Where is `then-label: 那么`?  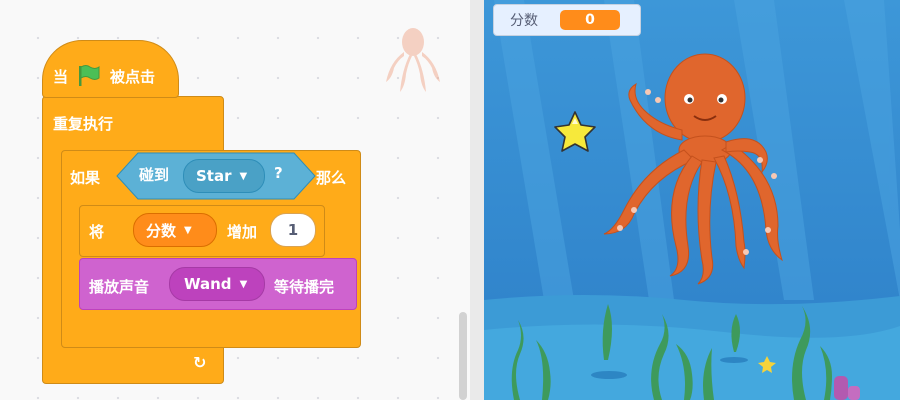
then-label: 那么 is located at coordinates (331, 178).